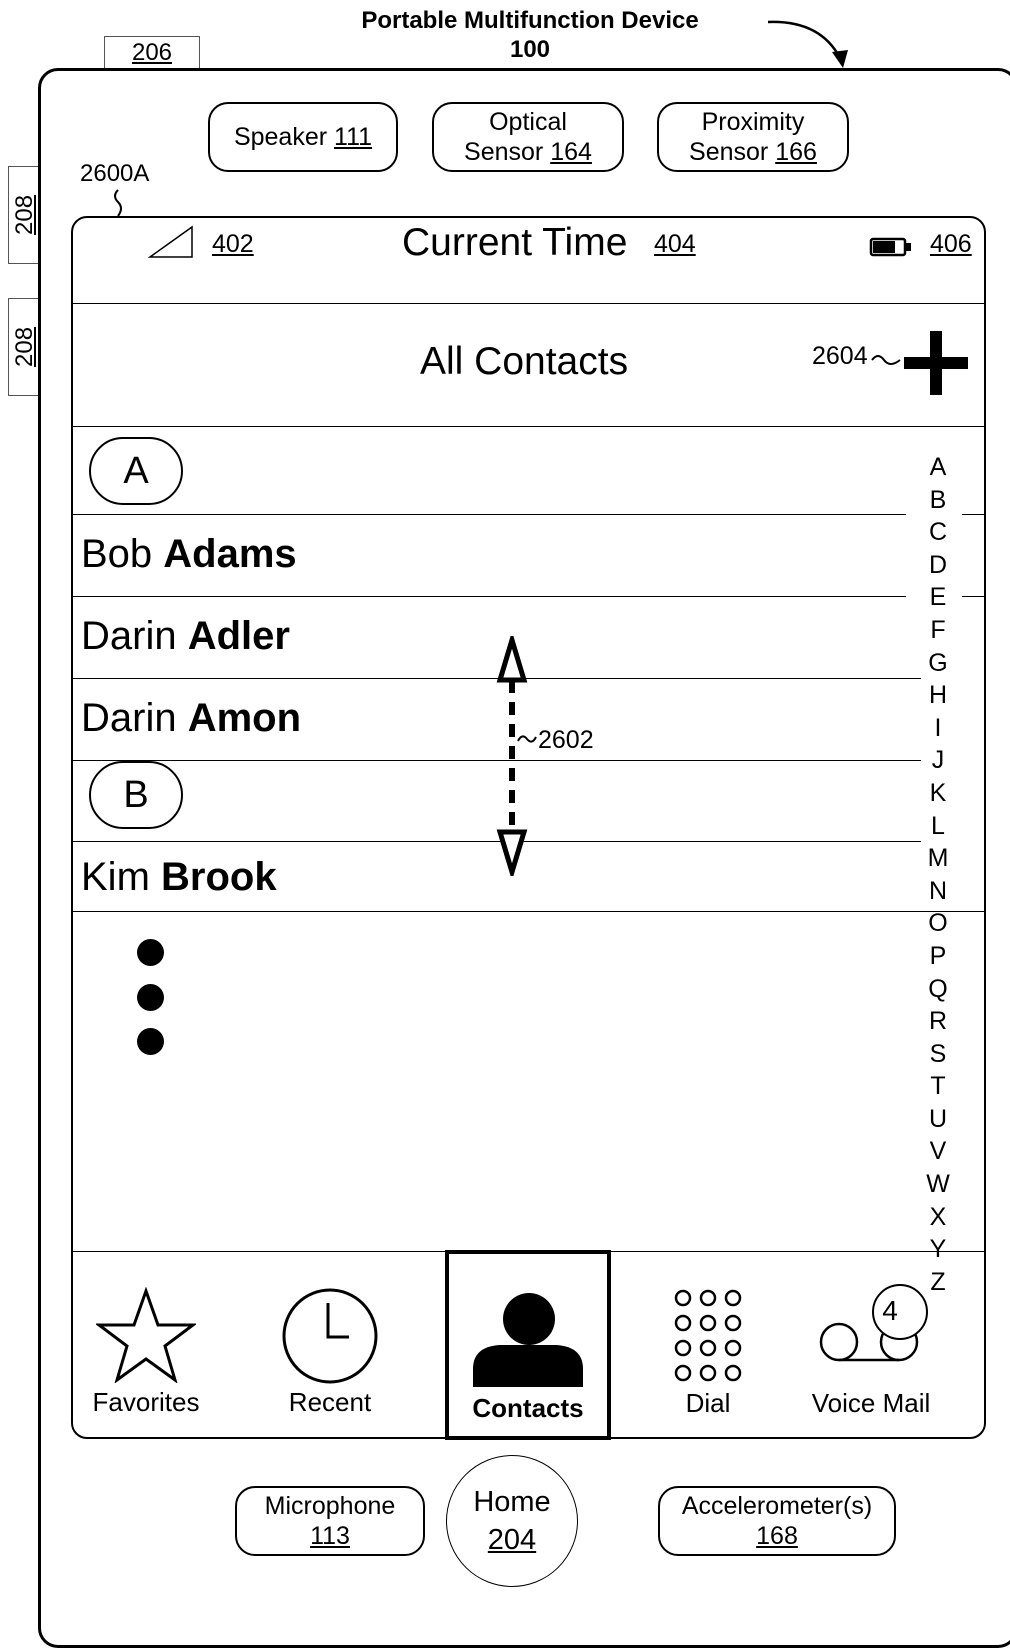  Describe the element at coordinates (938, 695) in the screenshot. I see `index-letter: H` at that location.